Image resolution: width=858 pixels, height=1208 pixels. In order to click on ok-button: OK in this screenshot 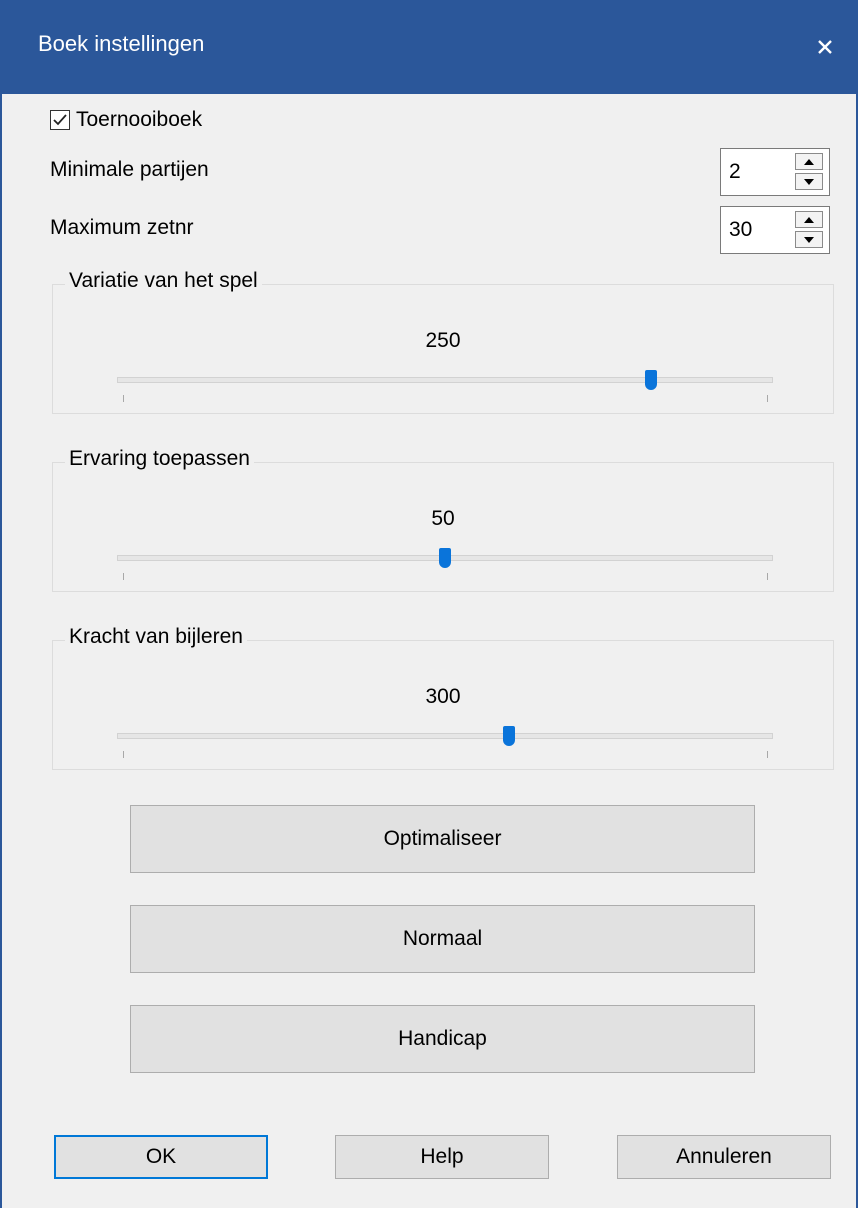, I will do `click(161, 1157)`.